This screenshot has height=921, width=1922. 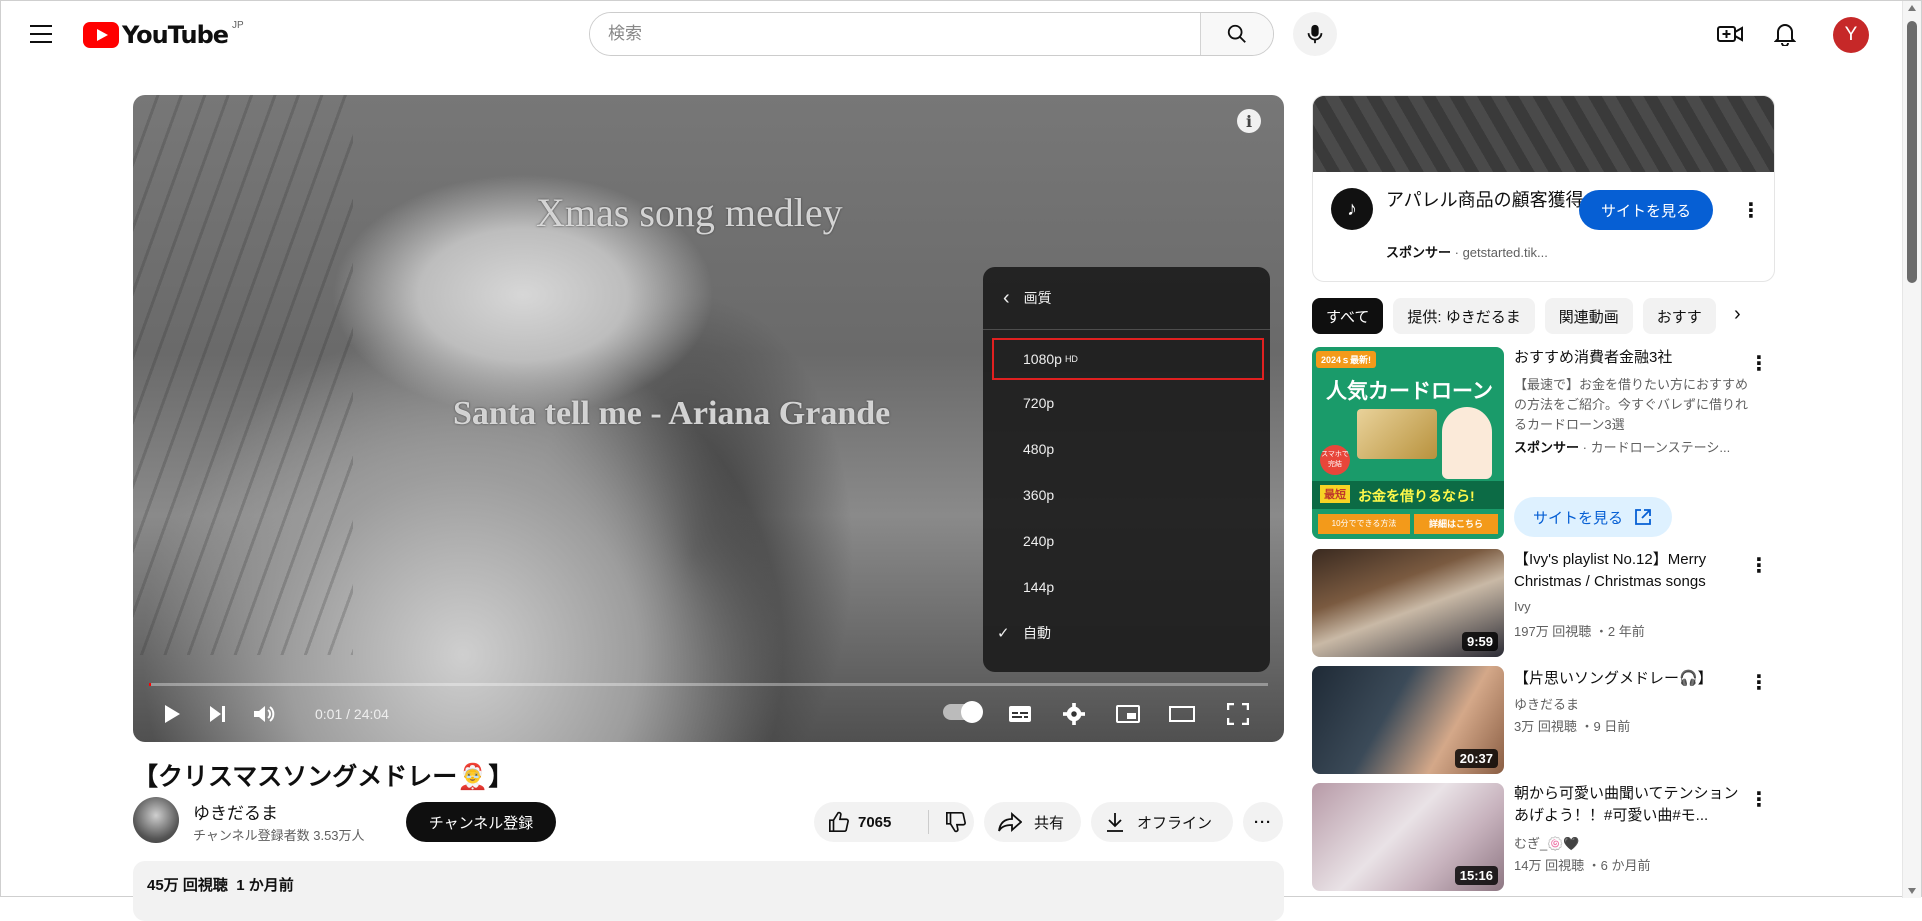 I want to click on page-scrollbar, so click(x=1911, y=449).